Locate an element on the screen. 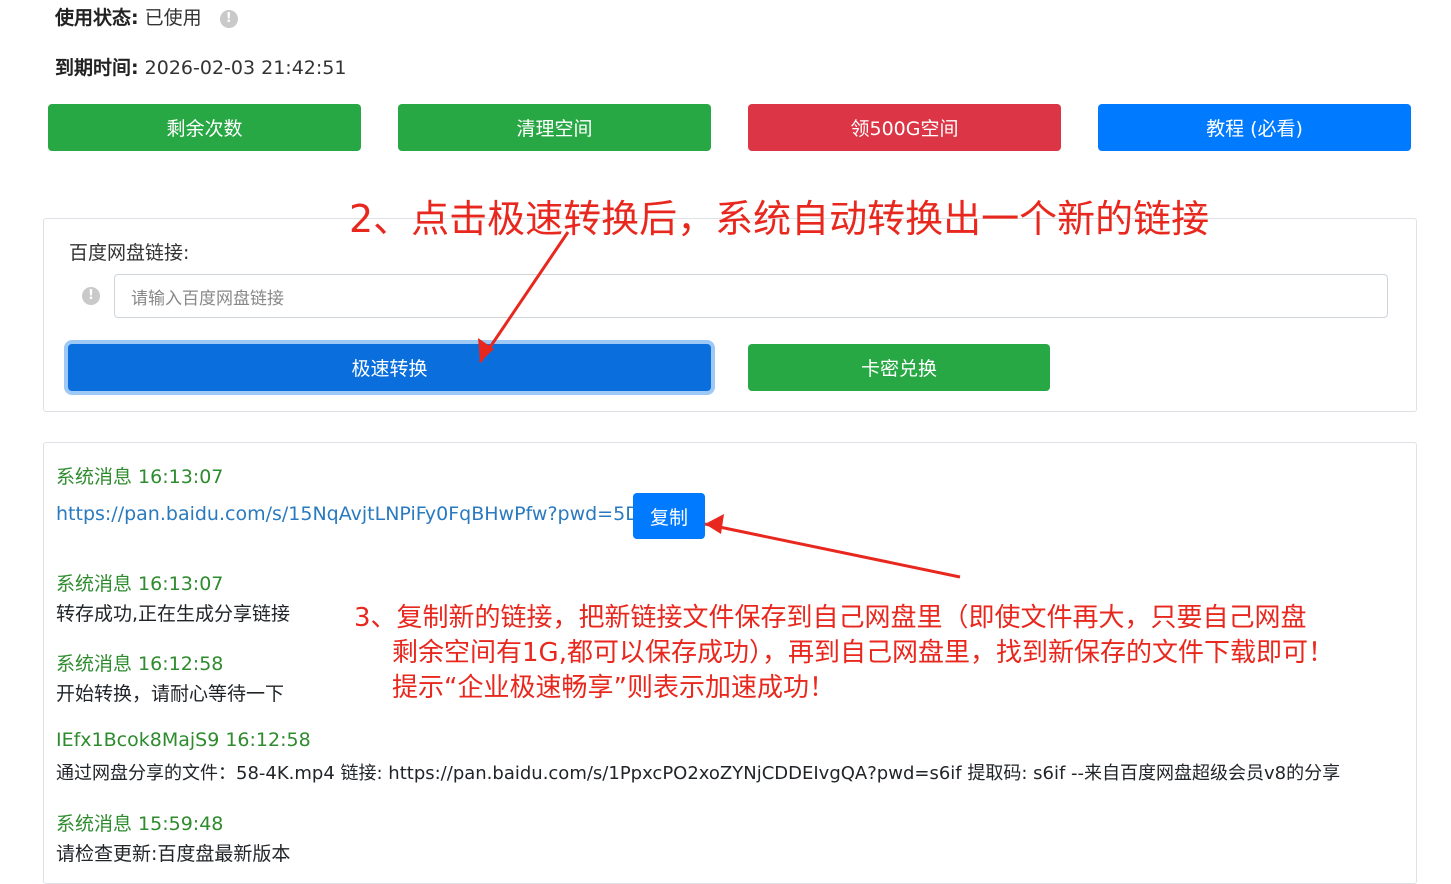  clean-space-button: 清理空间 is located at coordinates (554, 127).